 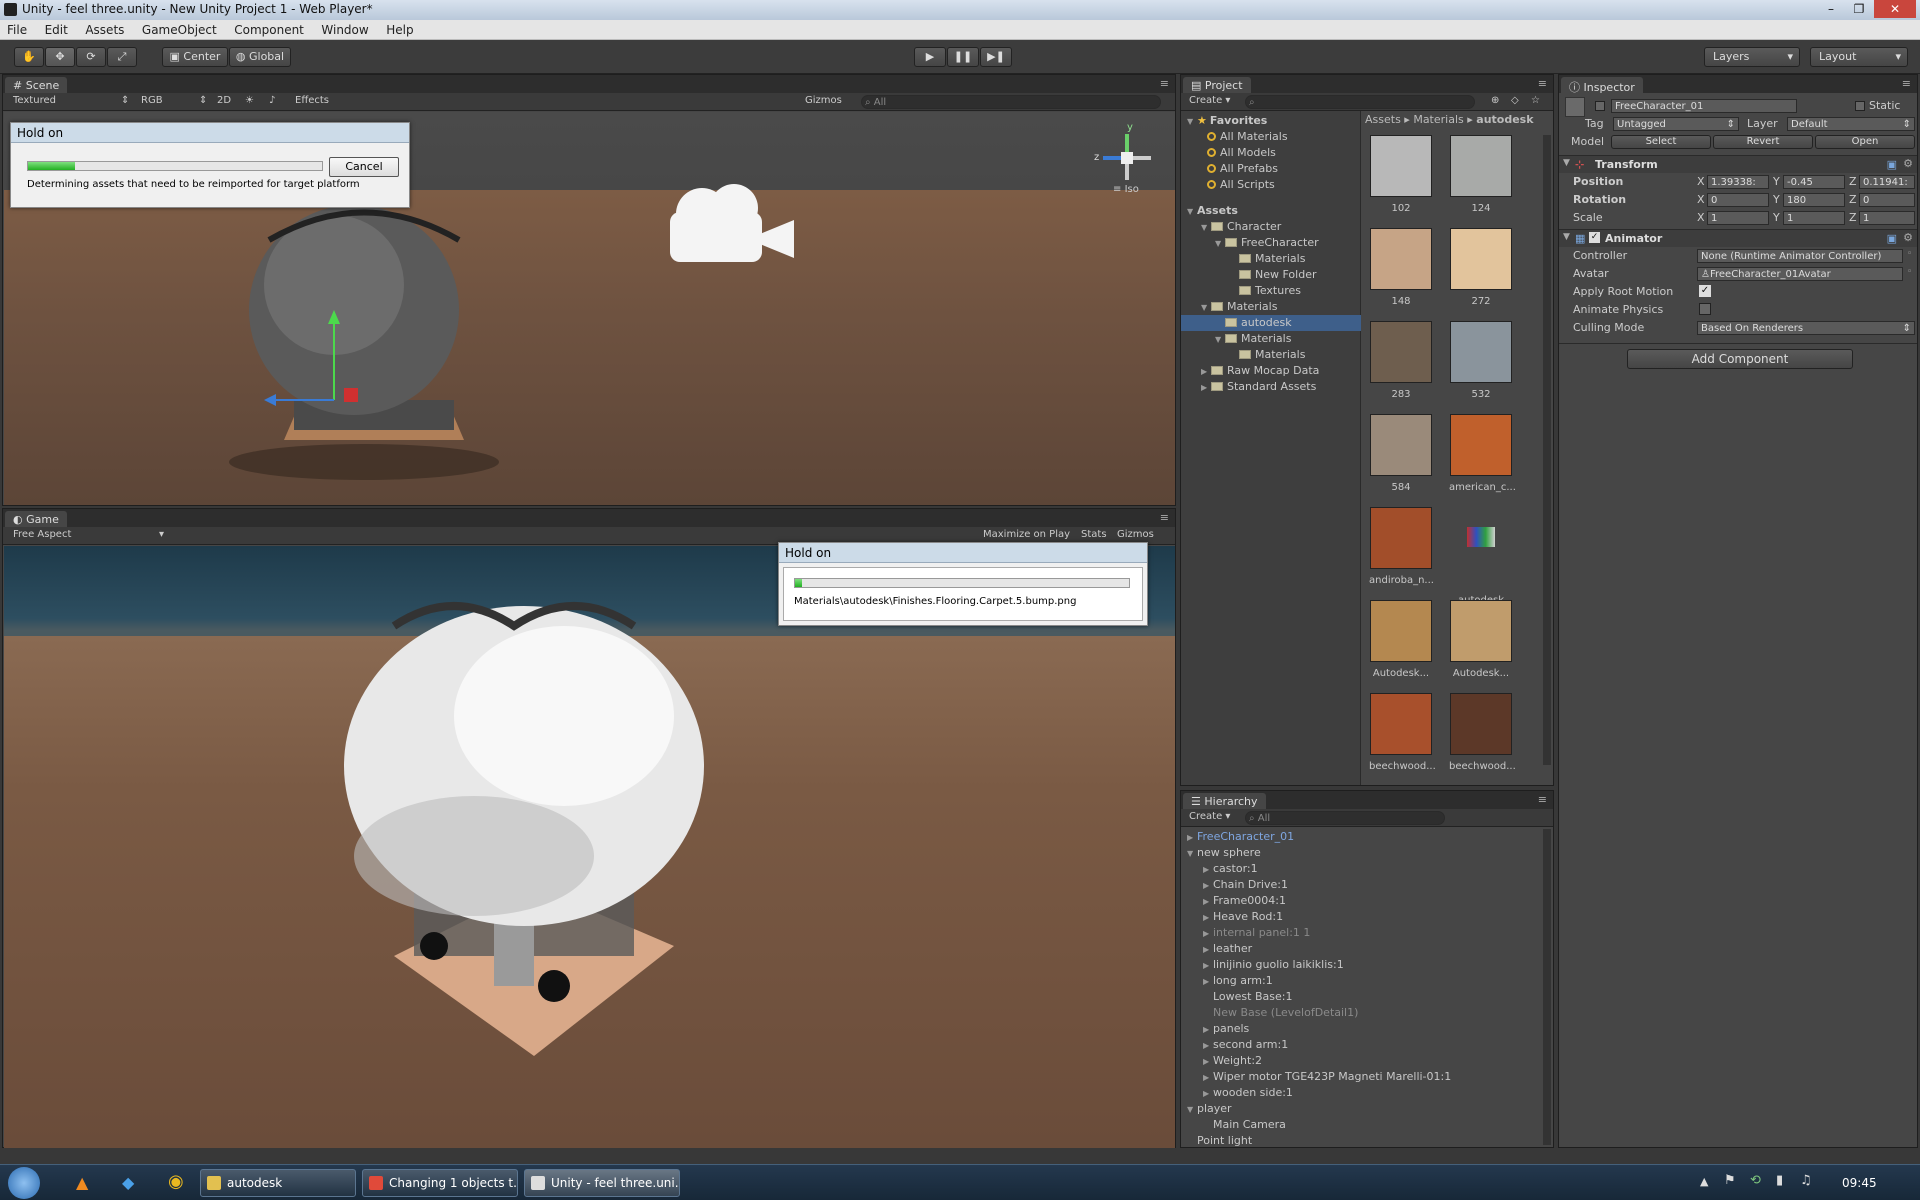 What do you see at coordinates (1271, 323) in the screenshot?
I see `project-tree-item: autodesk` at bounding box center [1271, 323].